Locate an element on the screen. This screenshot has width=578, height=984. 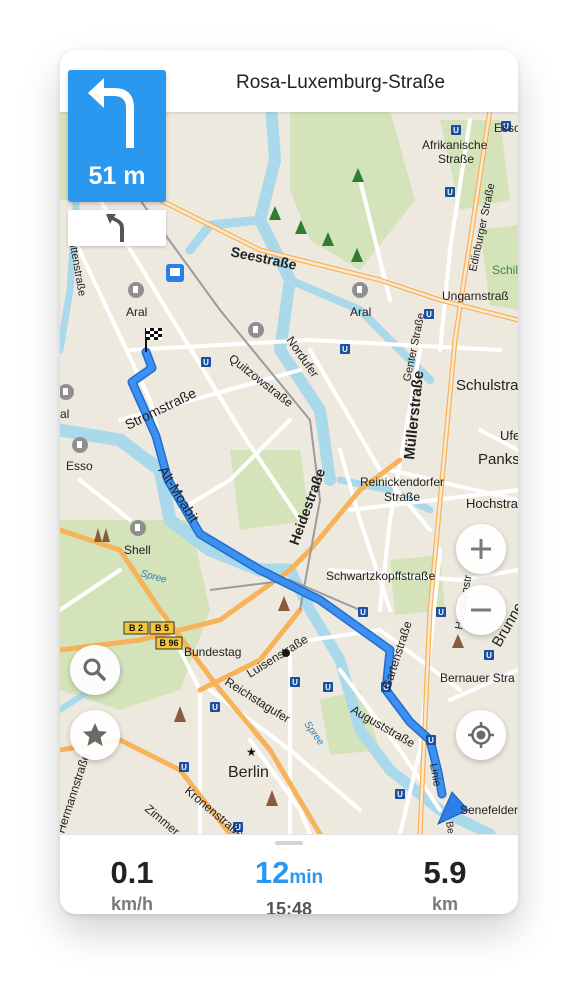
current-street-name: Rosa-Luxemburg-Straße is located at coordinates (341, 82).